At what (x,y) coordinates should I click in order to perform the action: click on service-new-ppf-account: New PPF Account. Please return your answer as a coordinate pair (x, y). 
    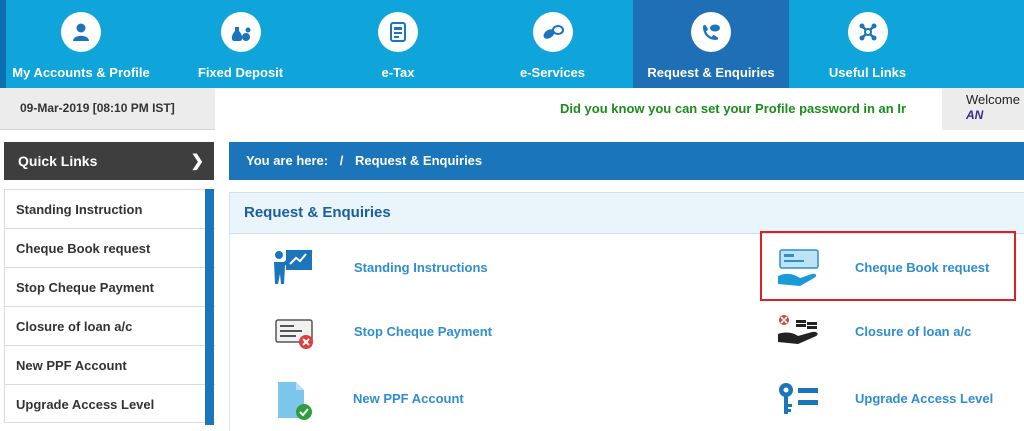
    Looking at the image, I should click on (392, 405).